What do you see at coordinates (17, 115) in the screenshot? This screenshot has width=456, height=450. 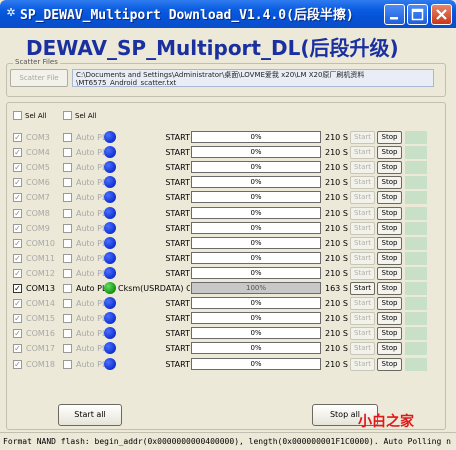 I see `select-all-checkbox` at bounding box center [17, 115].